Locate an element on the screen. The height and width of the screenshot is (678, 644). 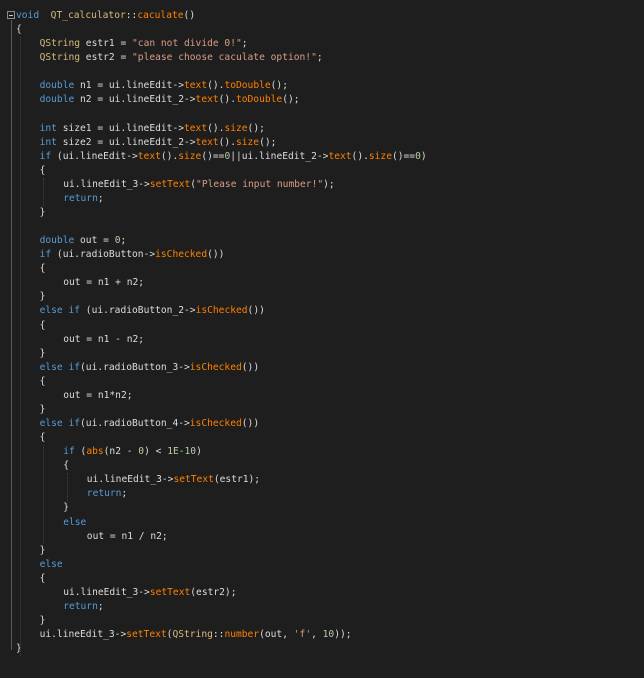
code-token: out = n1 - n2; is located at coordinates (104, 339).